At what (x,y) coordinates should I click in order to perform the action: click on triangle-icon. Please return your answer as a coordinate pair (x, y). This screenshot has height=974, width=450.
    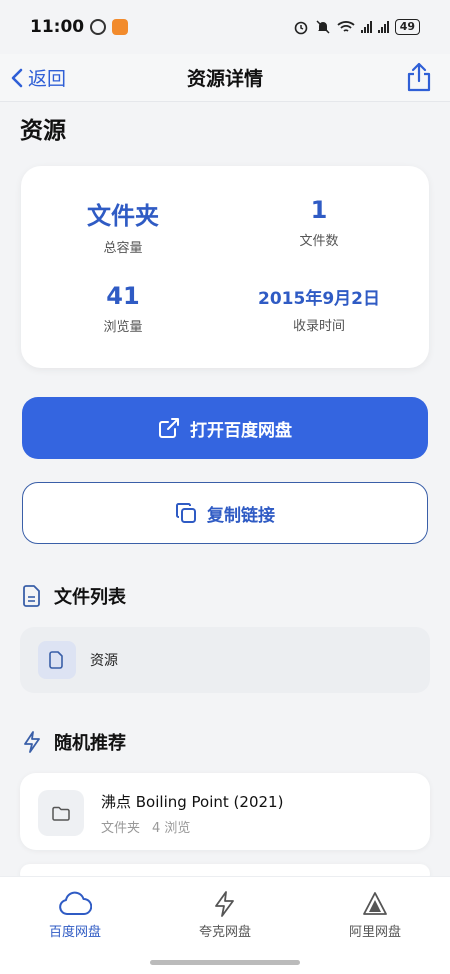
    Looking at the image, I should click on (375, 903).